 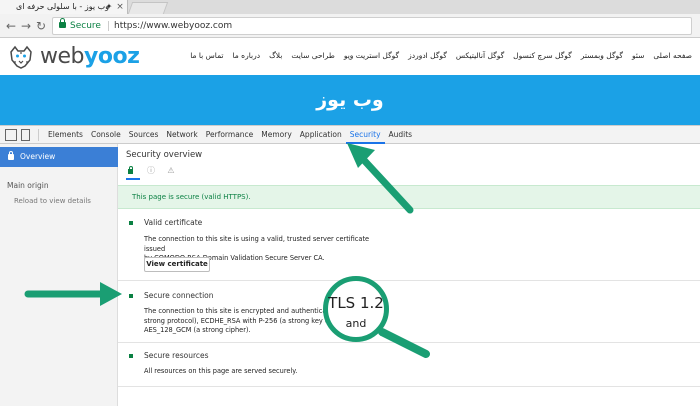 What do you see at coordinates (176, 355) in the screenshot?
I see `resources-title: Secure resources` at bounding box center [176, 355].